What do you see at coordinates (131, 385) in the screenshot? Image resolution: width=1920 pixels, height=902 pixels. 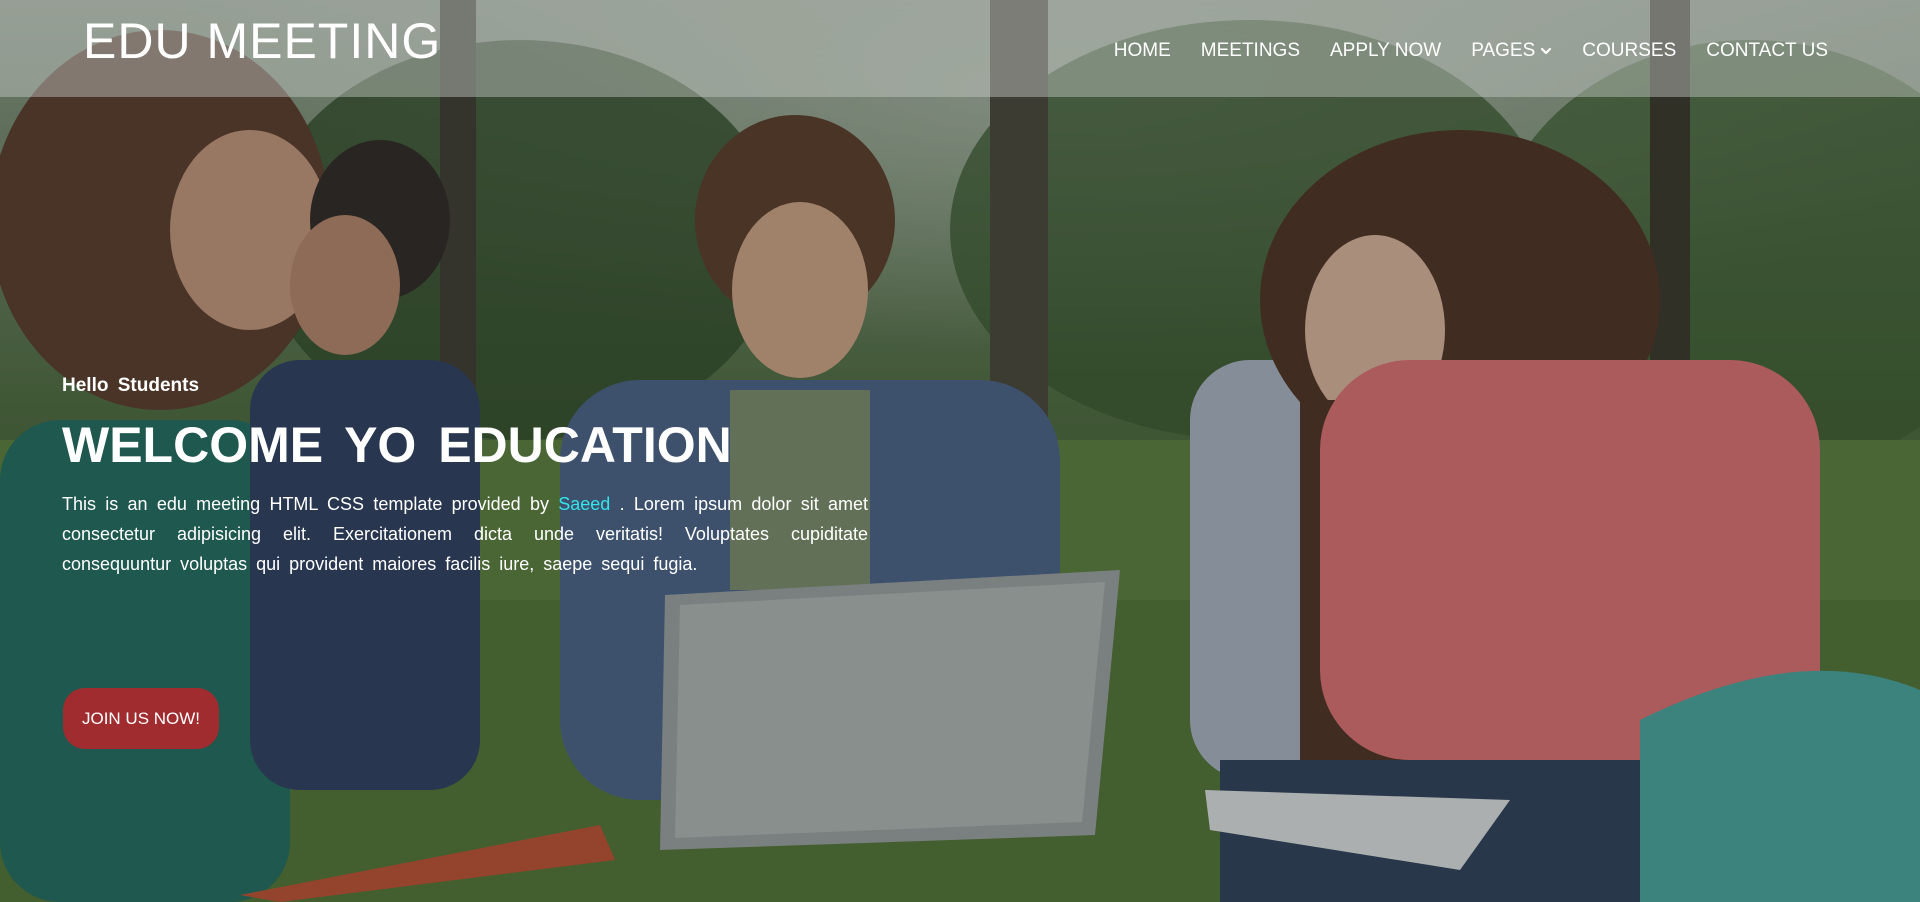 I see `hero-kicker: Hello Students` at bounding box center [131, 385].